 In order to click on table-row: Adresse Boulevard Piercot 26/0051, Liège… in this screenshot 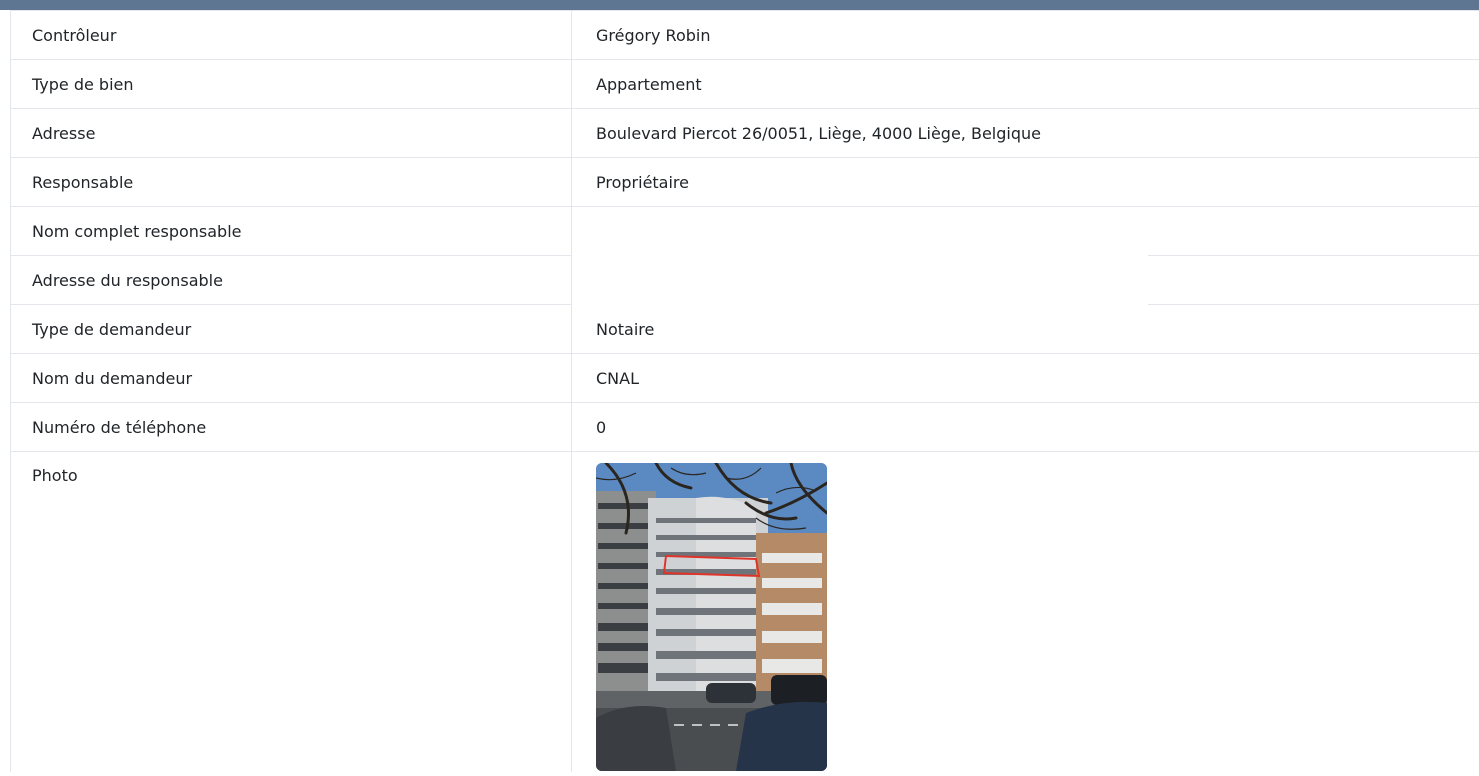, I will do `click(744, 133)`.